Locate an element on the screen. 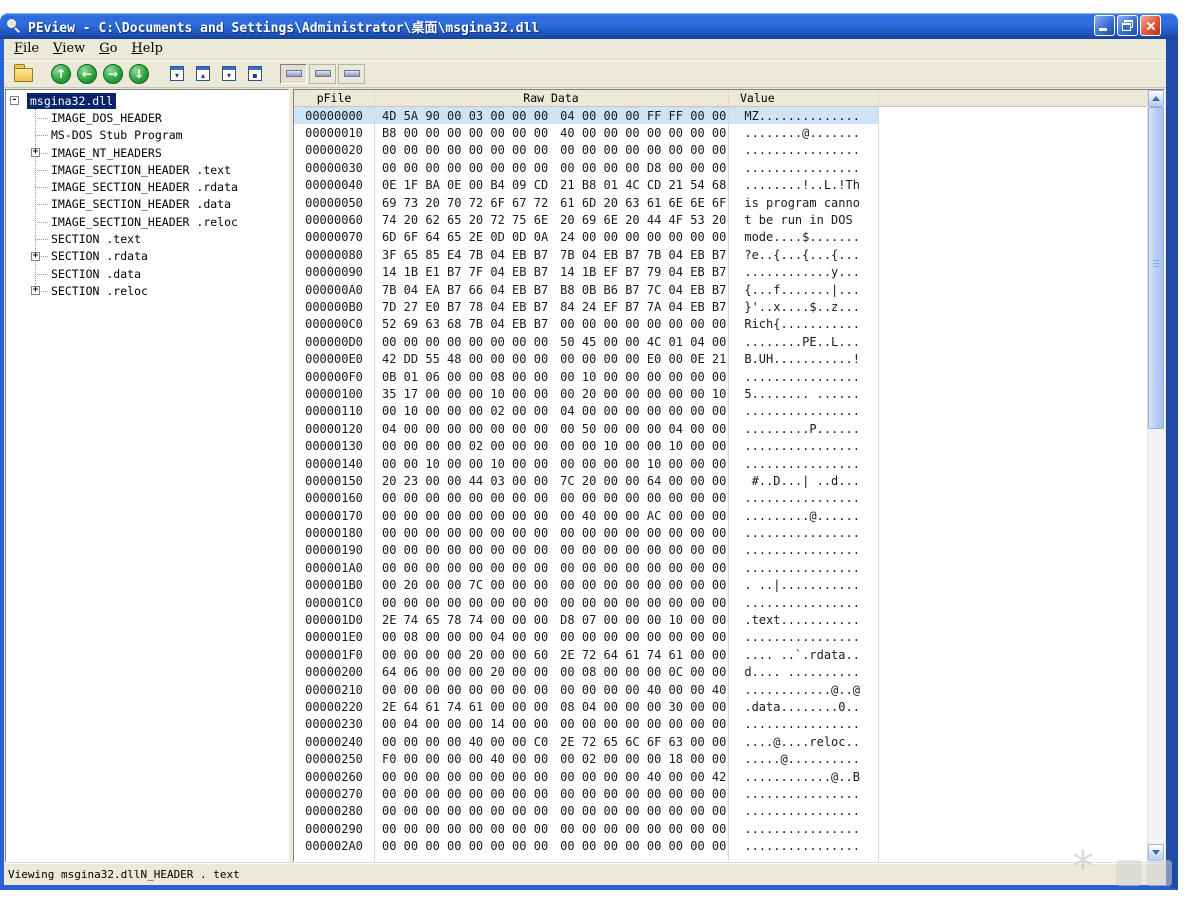 Image resolution: width=1200 pixels, height=901 pixels. tree-item: IMAGE_SECTION_HEADER .data is located at coordinates (147, 204).